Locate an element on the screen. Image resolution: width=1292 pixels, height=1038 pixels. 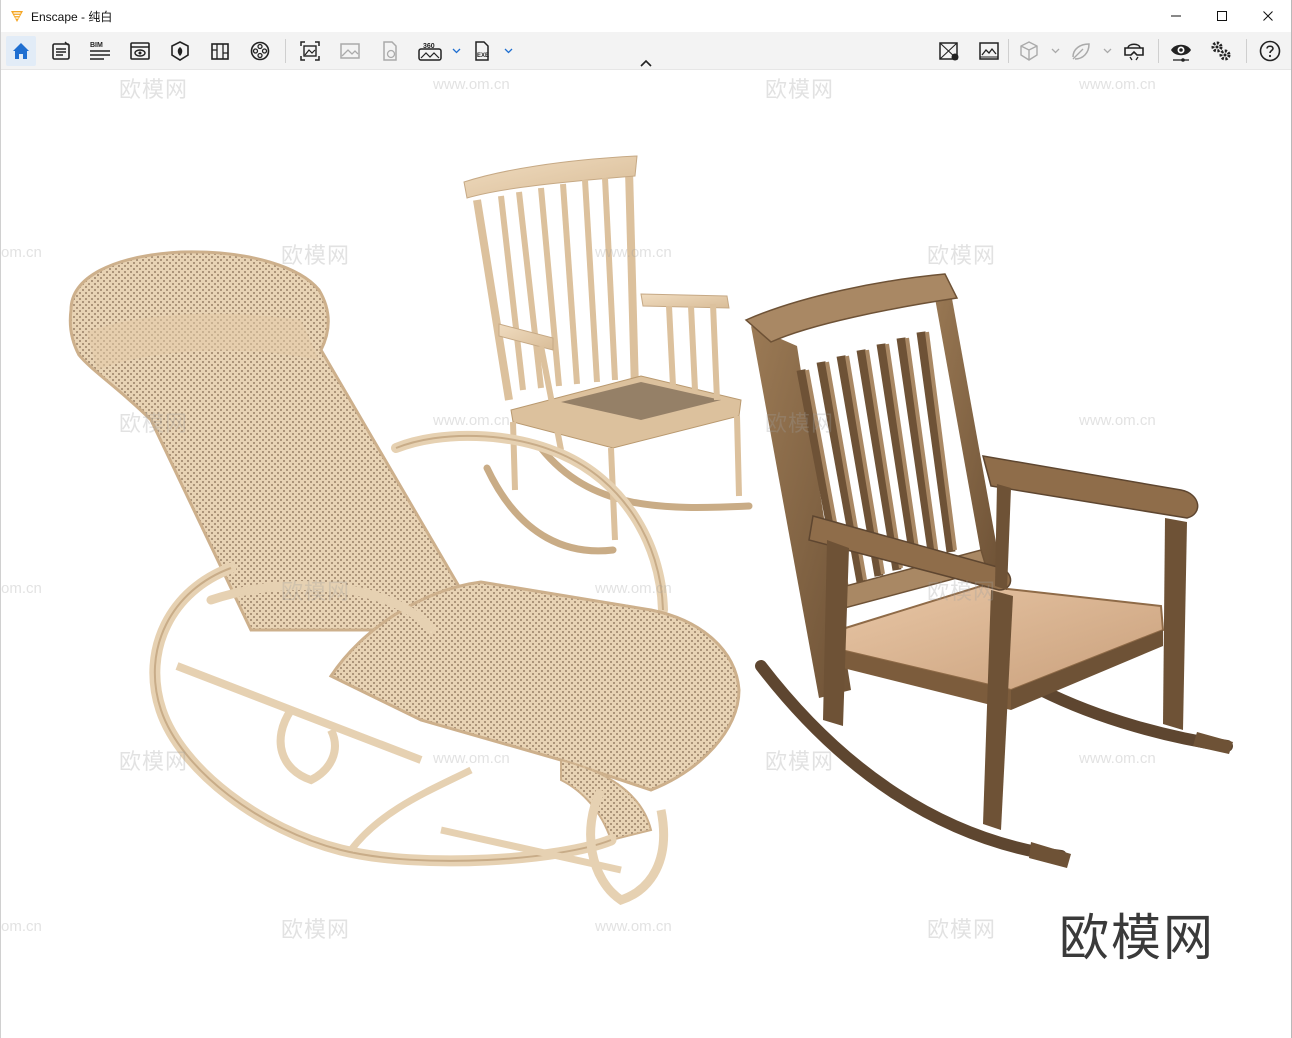
brand-logo-text: 欧模网 is located at coordinates (1137, 938).